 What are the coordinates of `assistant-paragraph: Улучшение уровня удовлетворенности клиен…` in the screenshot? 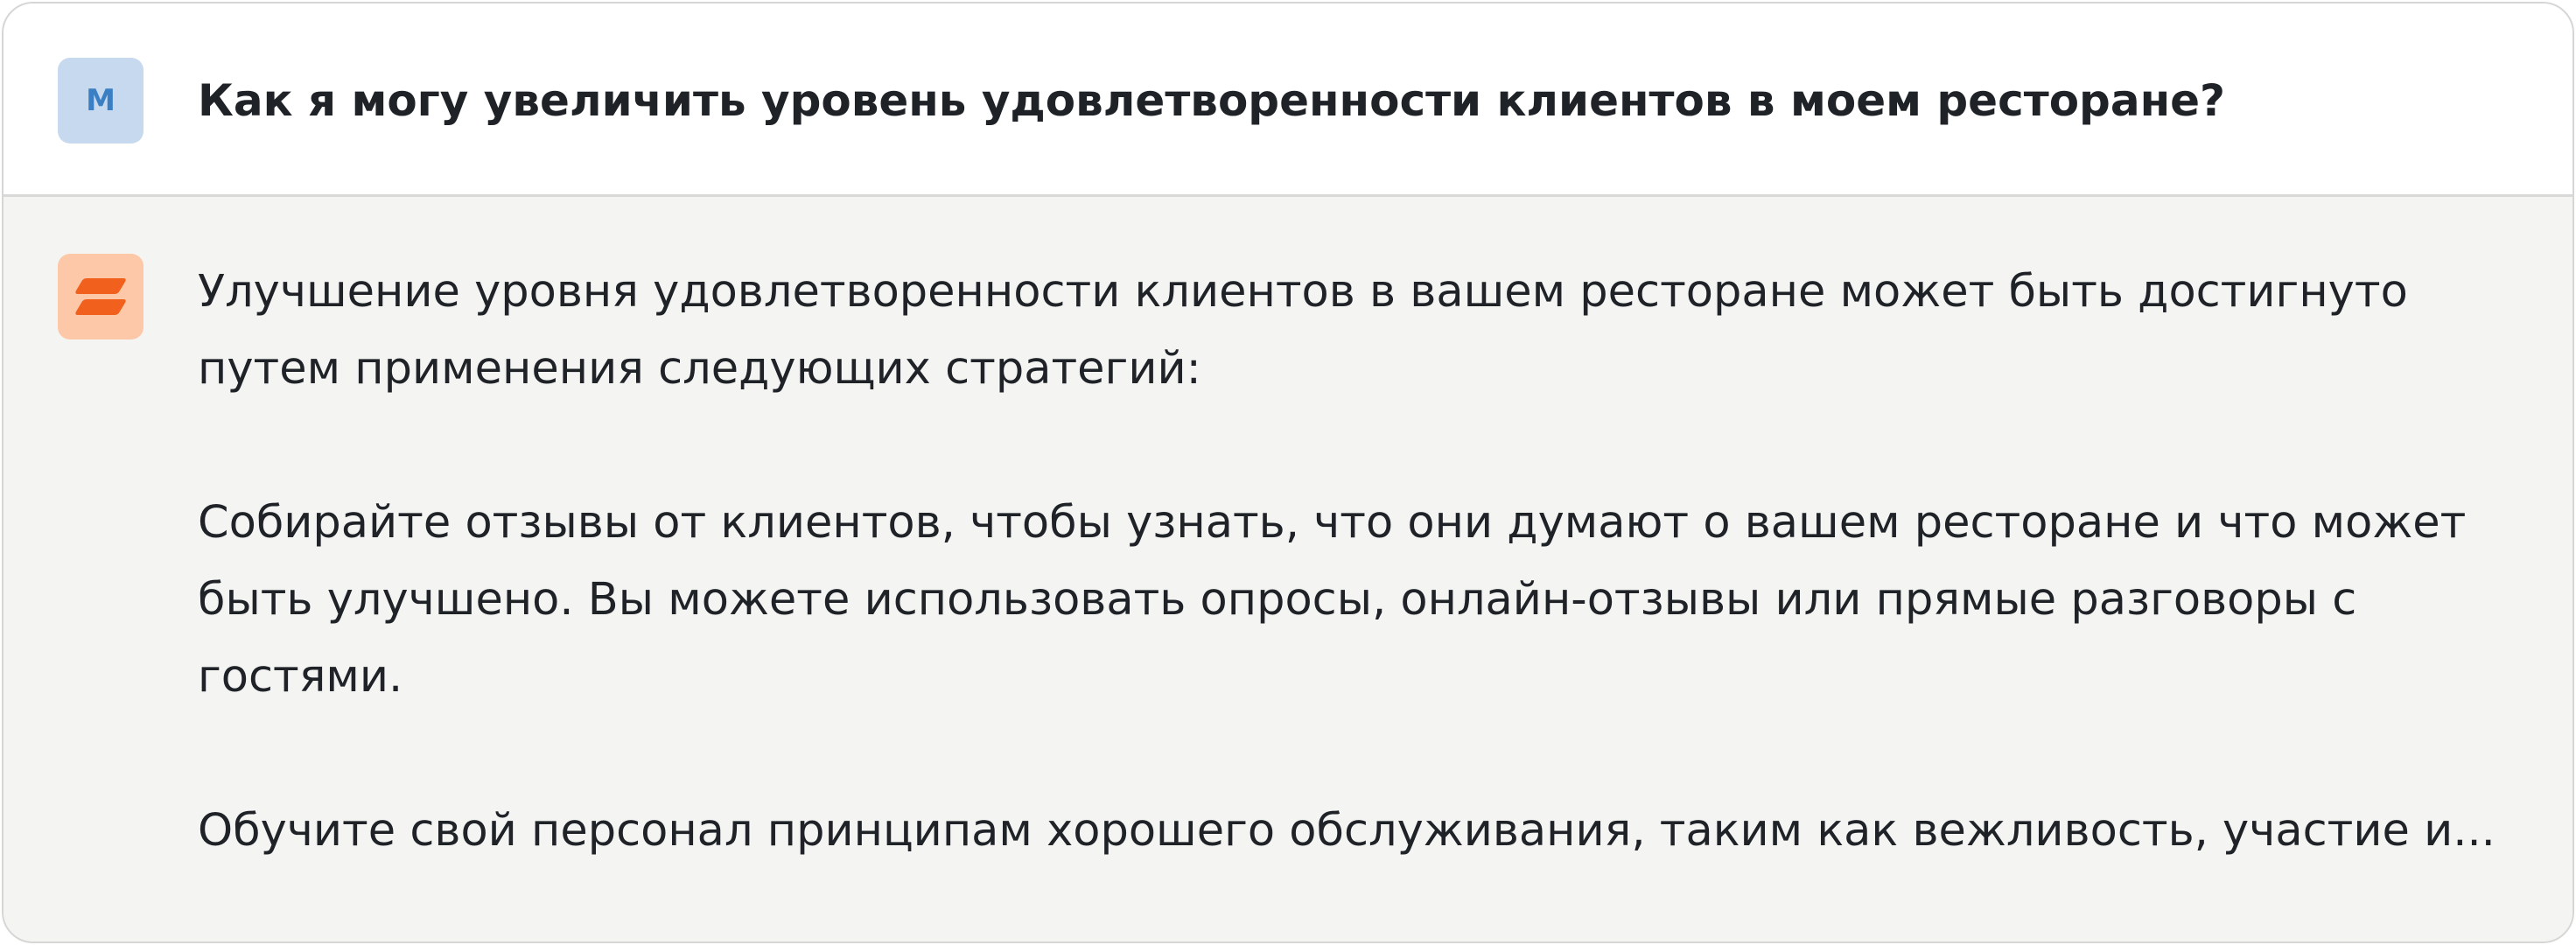 It's located at (1303, 330).